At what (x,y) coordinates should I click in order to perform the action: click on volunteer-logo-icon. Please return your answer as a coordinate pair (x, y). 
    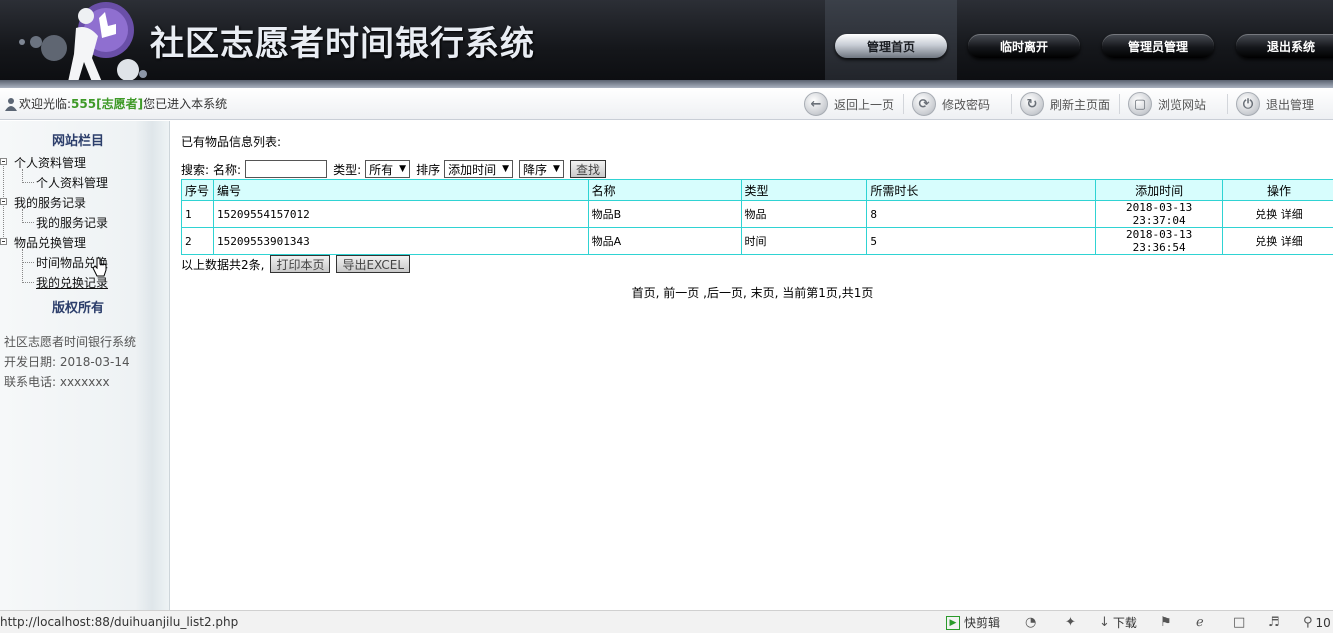
    Looking at the image, I should click on (83, 42).